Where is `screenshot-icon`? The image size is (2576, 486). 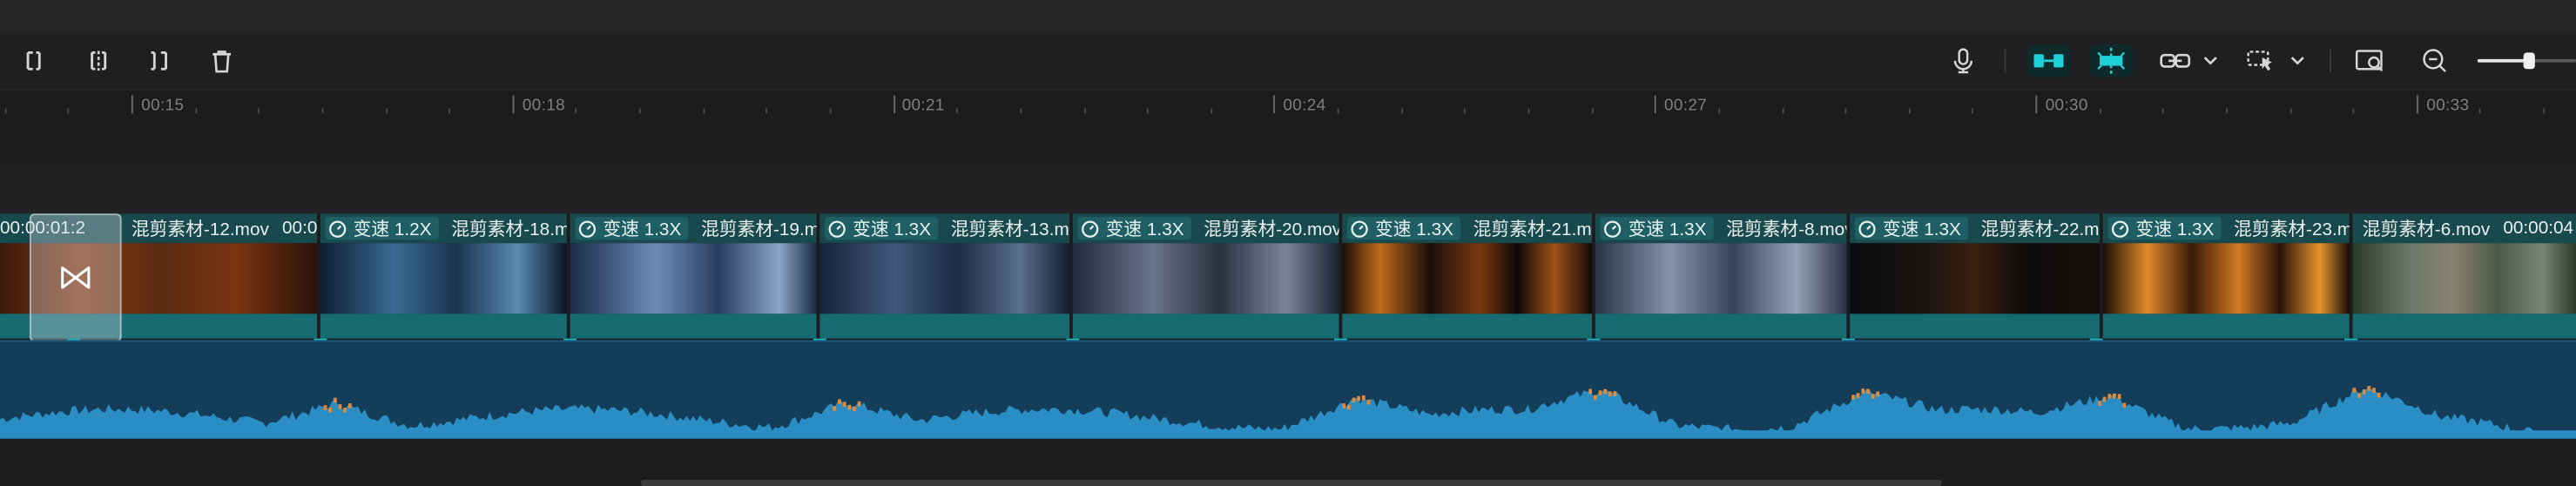
screenshot-icon is located at coordinates (2370, 61).